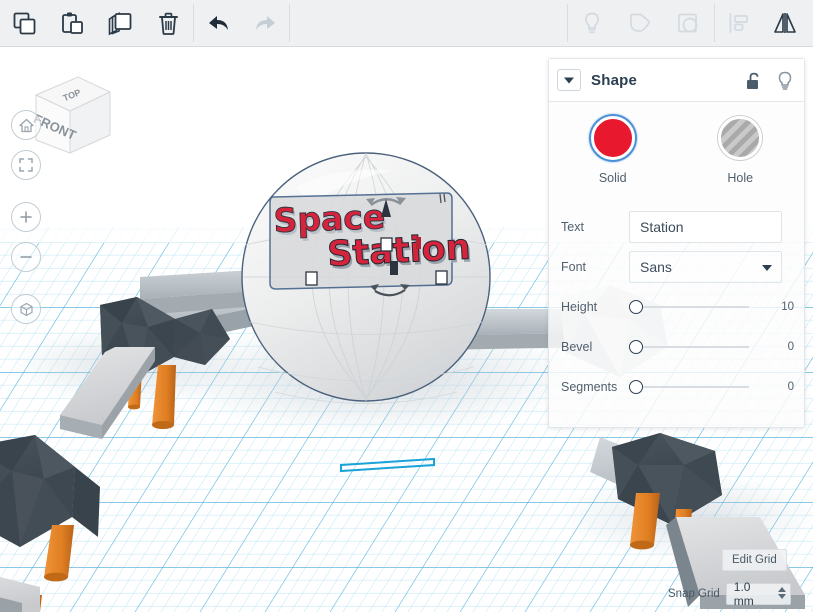 The image size is (813, 612). Describe the element at coordinates (406, 23) in the screenshot. I see `top-toolbar` at that location.